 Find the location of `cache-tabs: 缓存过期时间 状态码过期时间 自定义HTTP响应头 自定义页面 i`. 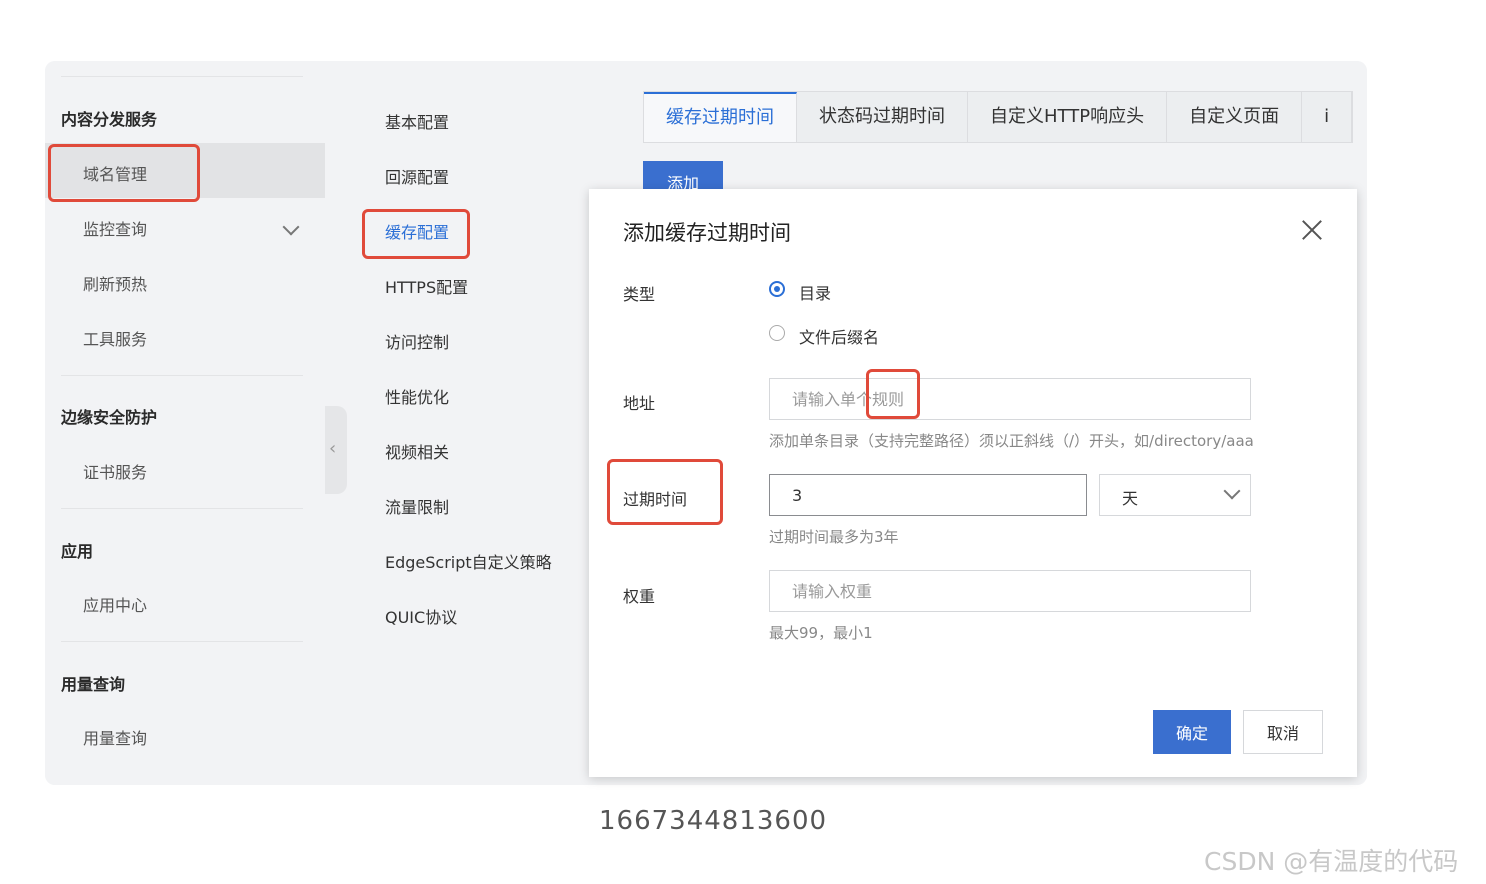

cache-tabs: 缓存过期时间 状态码过期时间 自定义HTTP响应头 自定义页面 i is located at coordinates (998, 117).